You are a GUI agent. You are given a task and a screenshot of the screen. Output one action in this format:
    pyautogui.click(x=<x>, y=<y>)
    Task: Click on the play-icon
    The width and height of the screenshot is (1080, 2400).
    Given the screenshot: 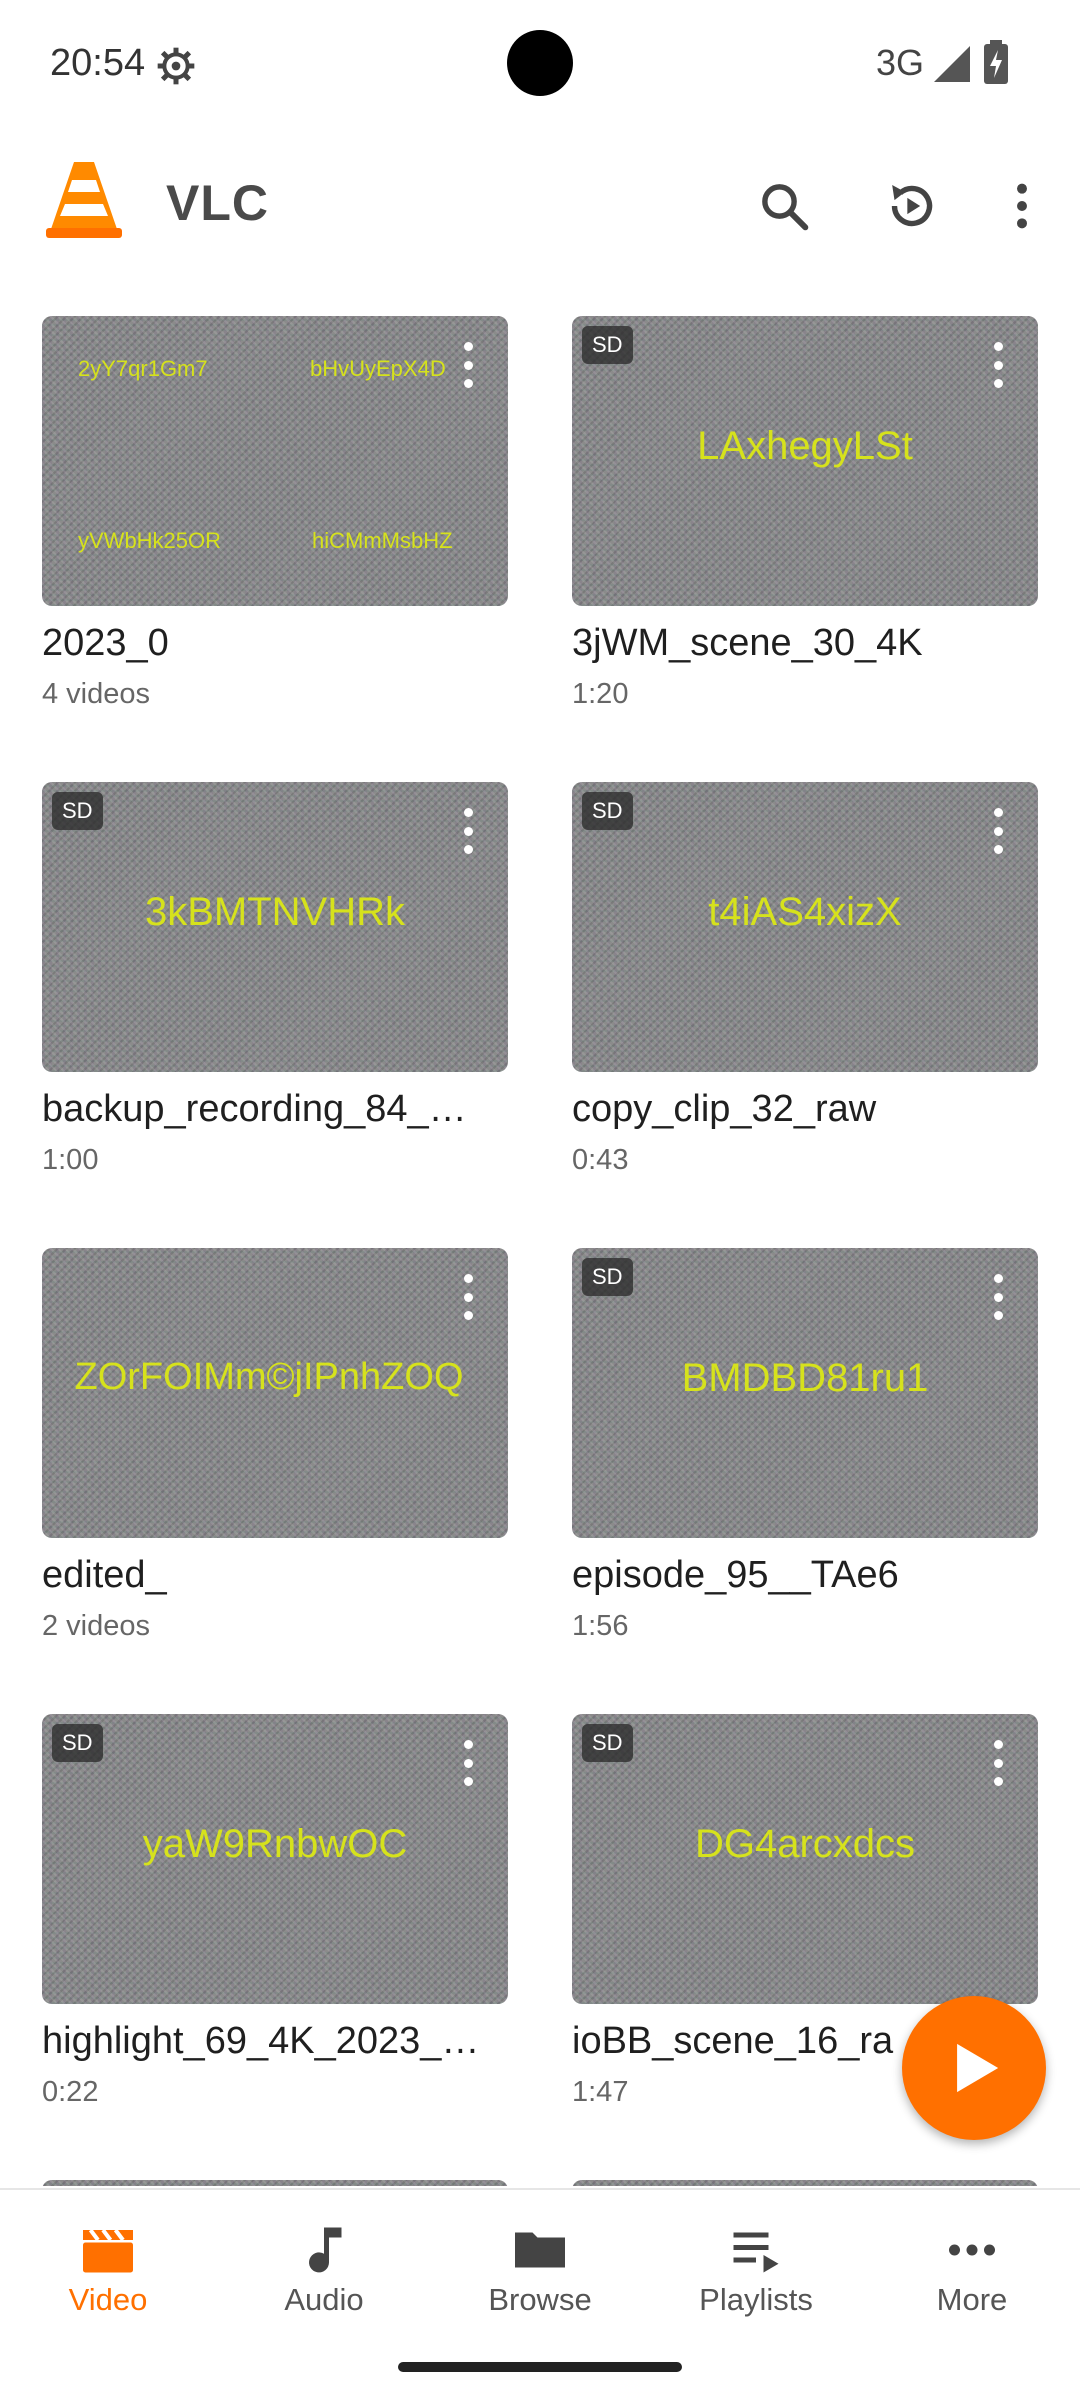 What is the action you would take?
    pyautogui.click(x=978, y=2068)
    